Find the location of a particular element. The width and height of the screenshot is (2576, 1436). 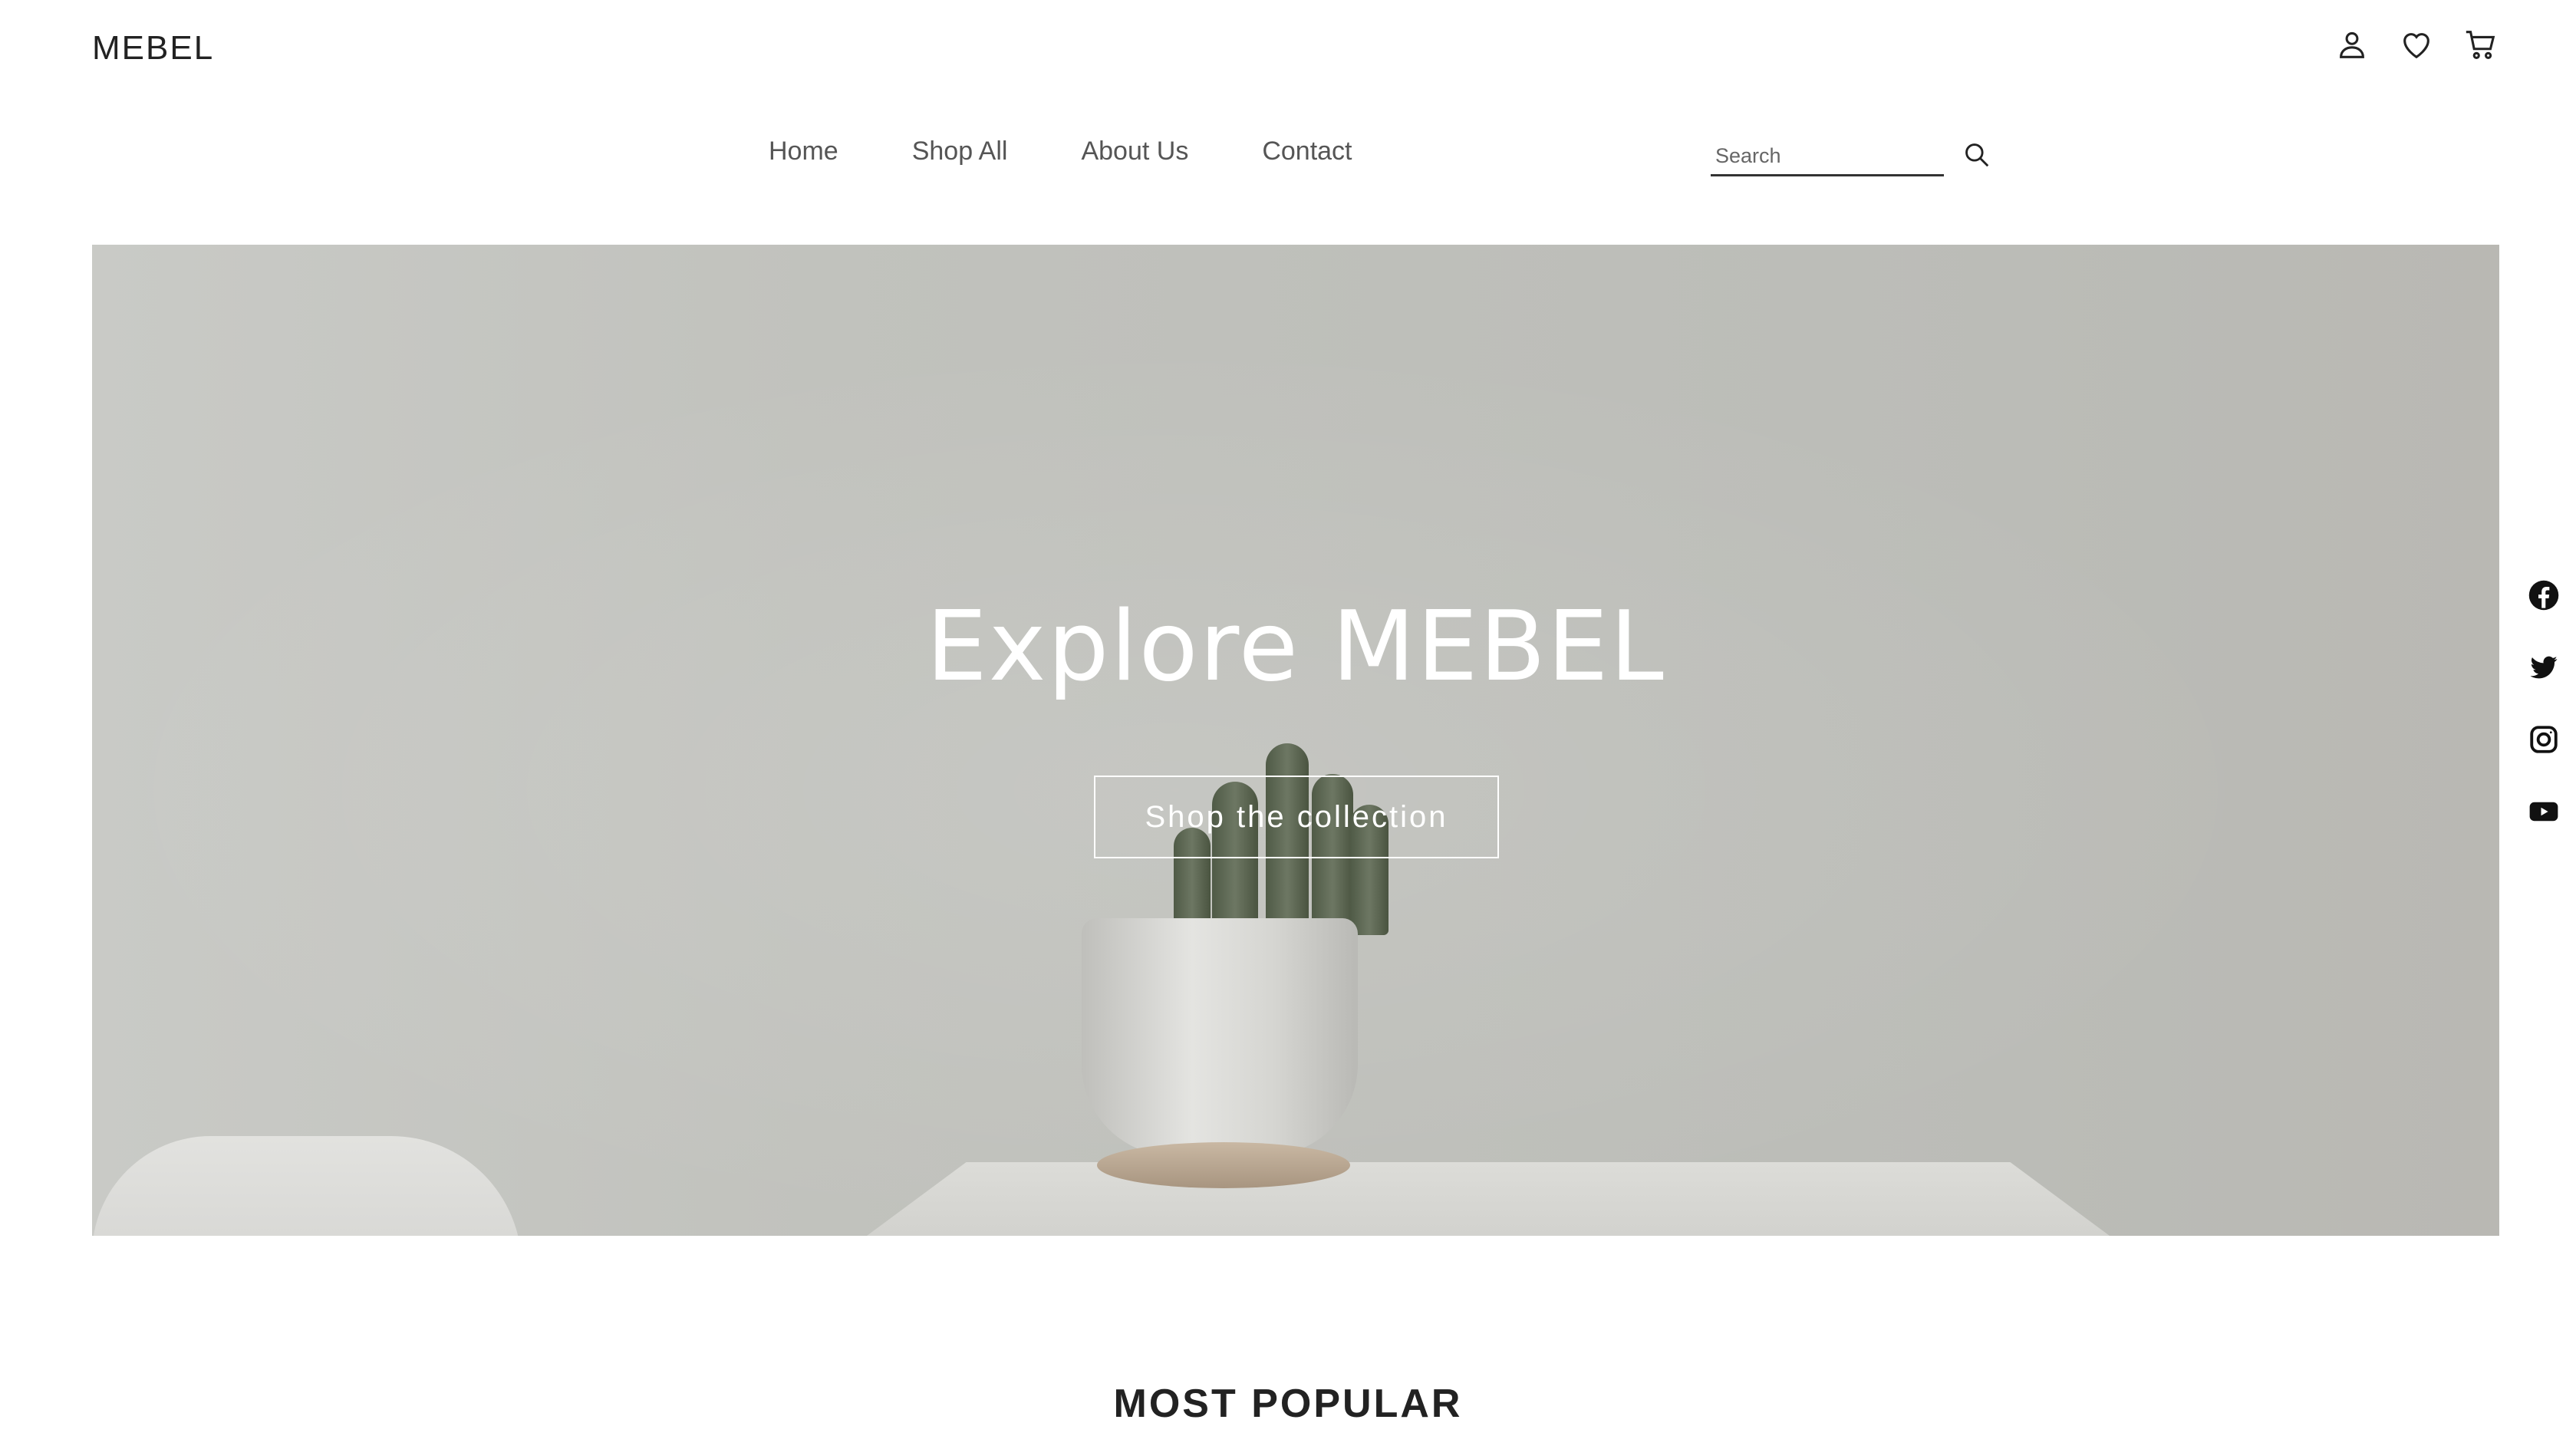

search-input is located at coordinates (1827, 154).